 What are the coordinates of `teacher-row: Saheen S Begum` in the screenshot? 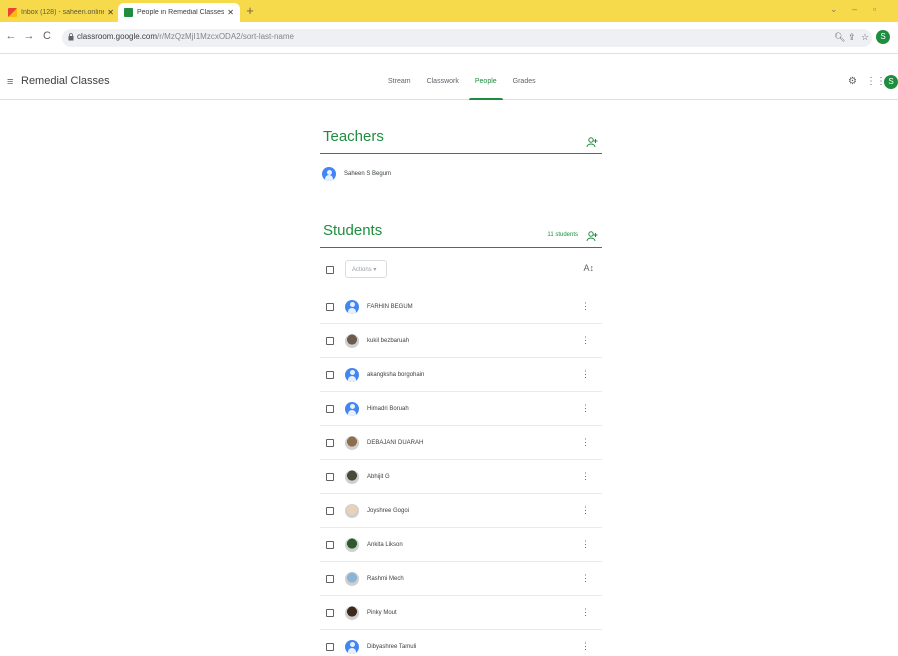 It's located at (356, 174).